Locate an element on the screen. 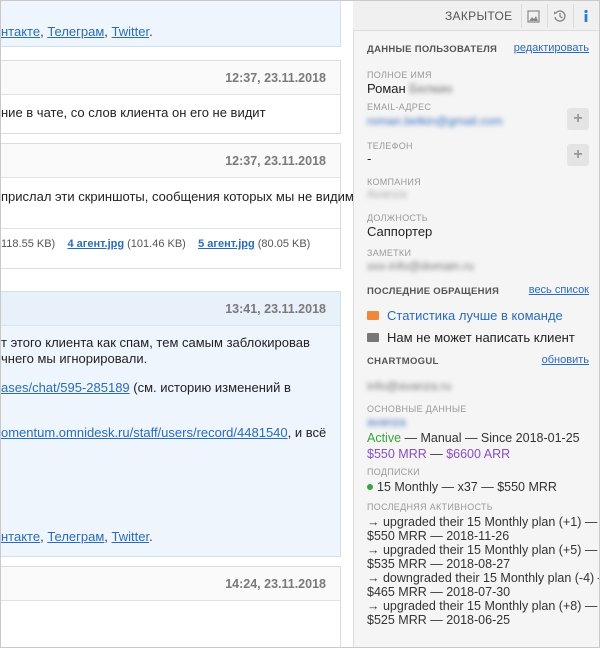 The image size is (600, 648). message-time: 14:24, 23.11.2018 is located at coordinates (275, 584).